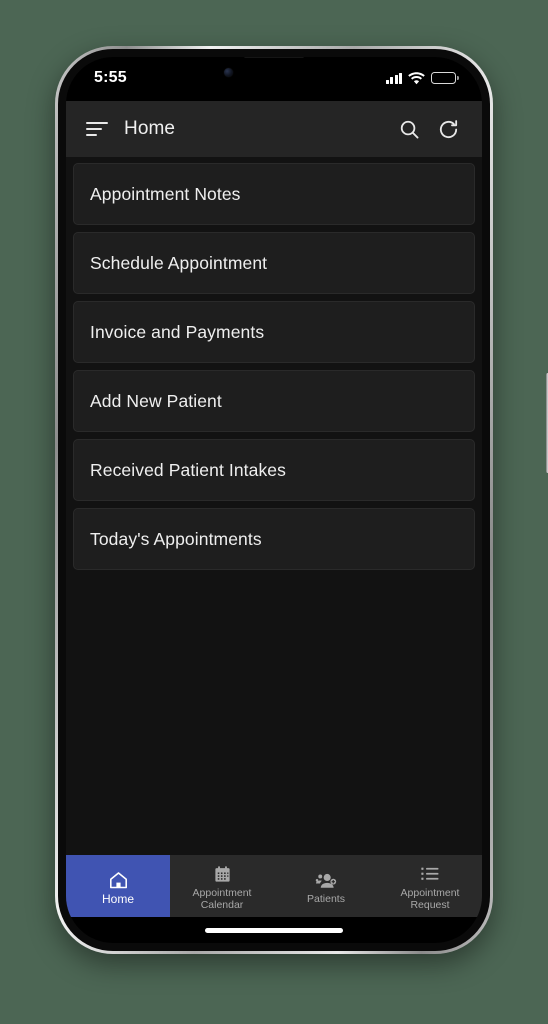 The height and width of the screenshot is (1024, 548). I want to click on menu-item-label: Schedule Appointment, so click(179, 262).